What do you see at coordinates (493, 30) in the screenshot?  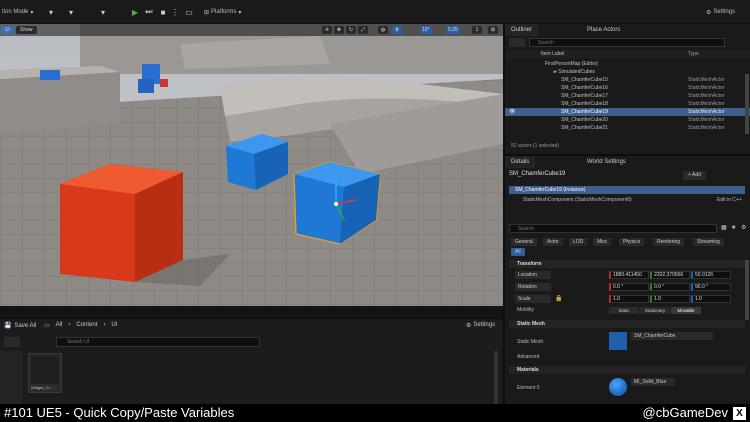 I see `maximize-icon: ⊞` at bounding box center [493, 30].